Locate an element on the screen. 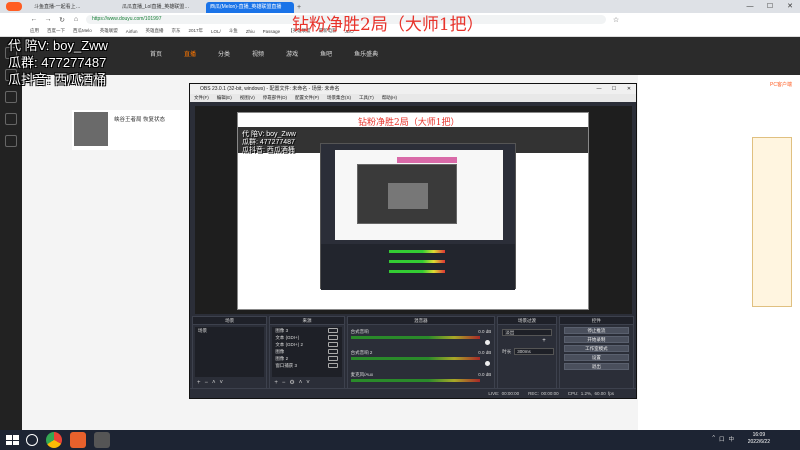 Image resolution: width=800 pixels, height=450 pixels. streamer-name: 峡谷王者局 恢复状态 is located at coordinates (140, 120).